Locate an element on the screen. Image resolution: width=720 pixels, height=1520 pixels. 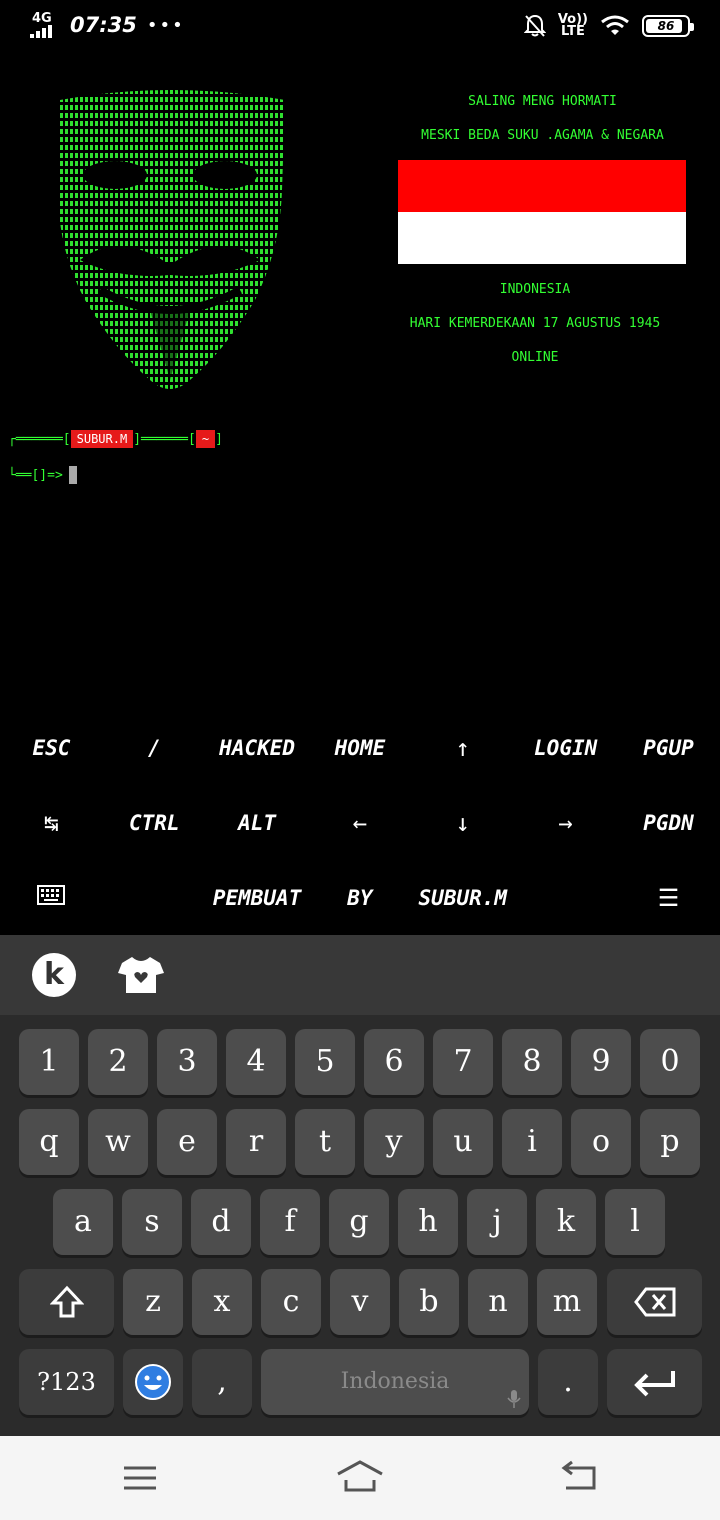
key-slash: / is located at coordinates (154, 748).